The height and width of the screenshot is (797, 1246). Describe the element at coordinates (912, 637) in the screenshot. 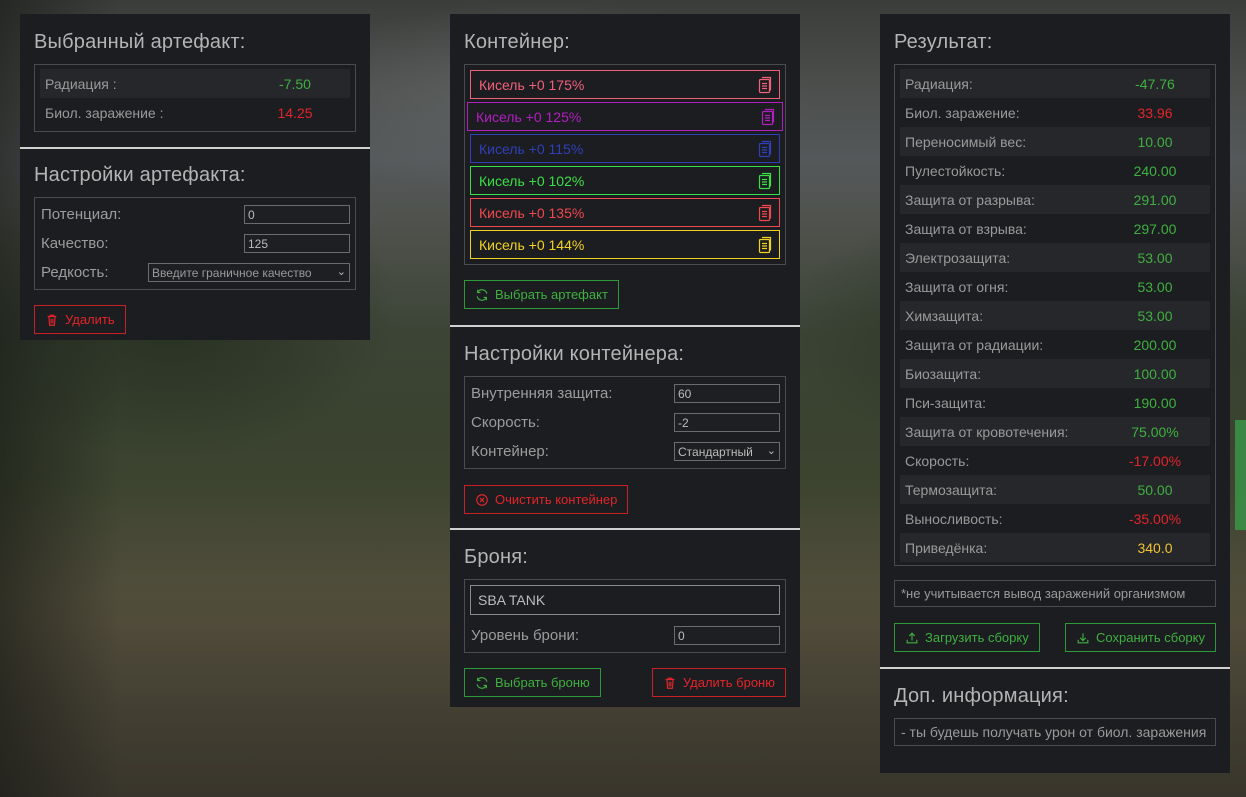

I see `upload-icon` at that location.